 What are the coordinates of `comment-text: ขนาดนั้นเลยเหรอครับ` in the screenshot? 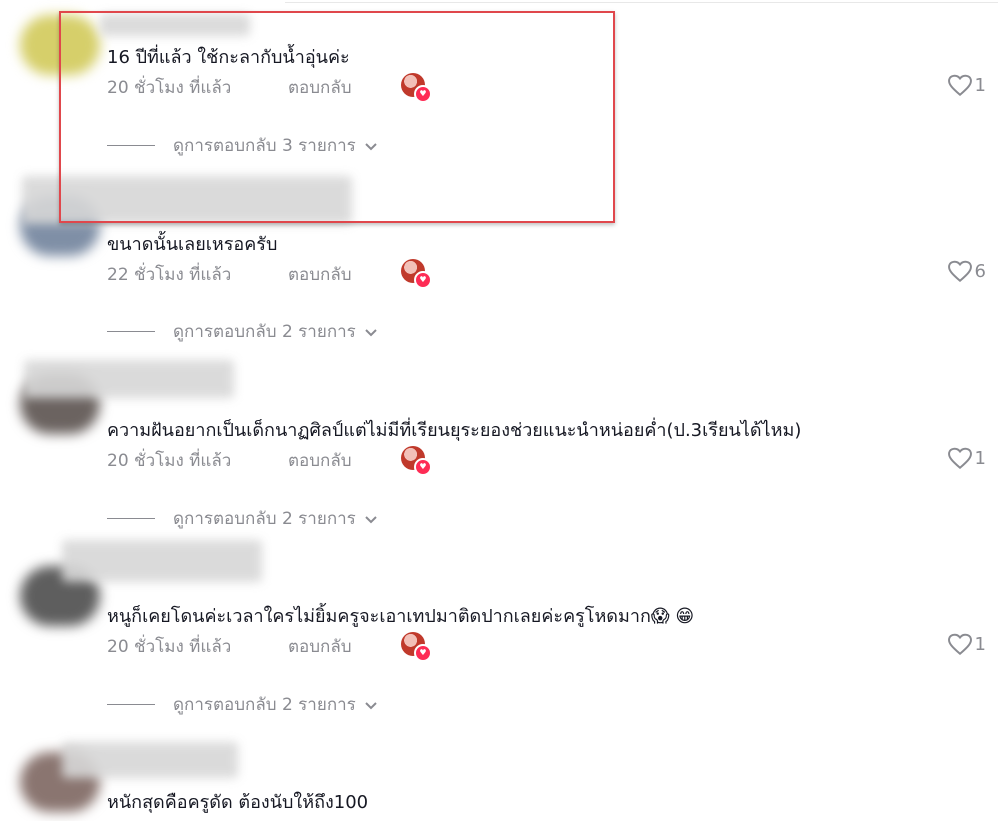 It's located at (192, 244).